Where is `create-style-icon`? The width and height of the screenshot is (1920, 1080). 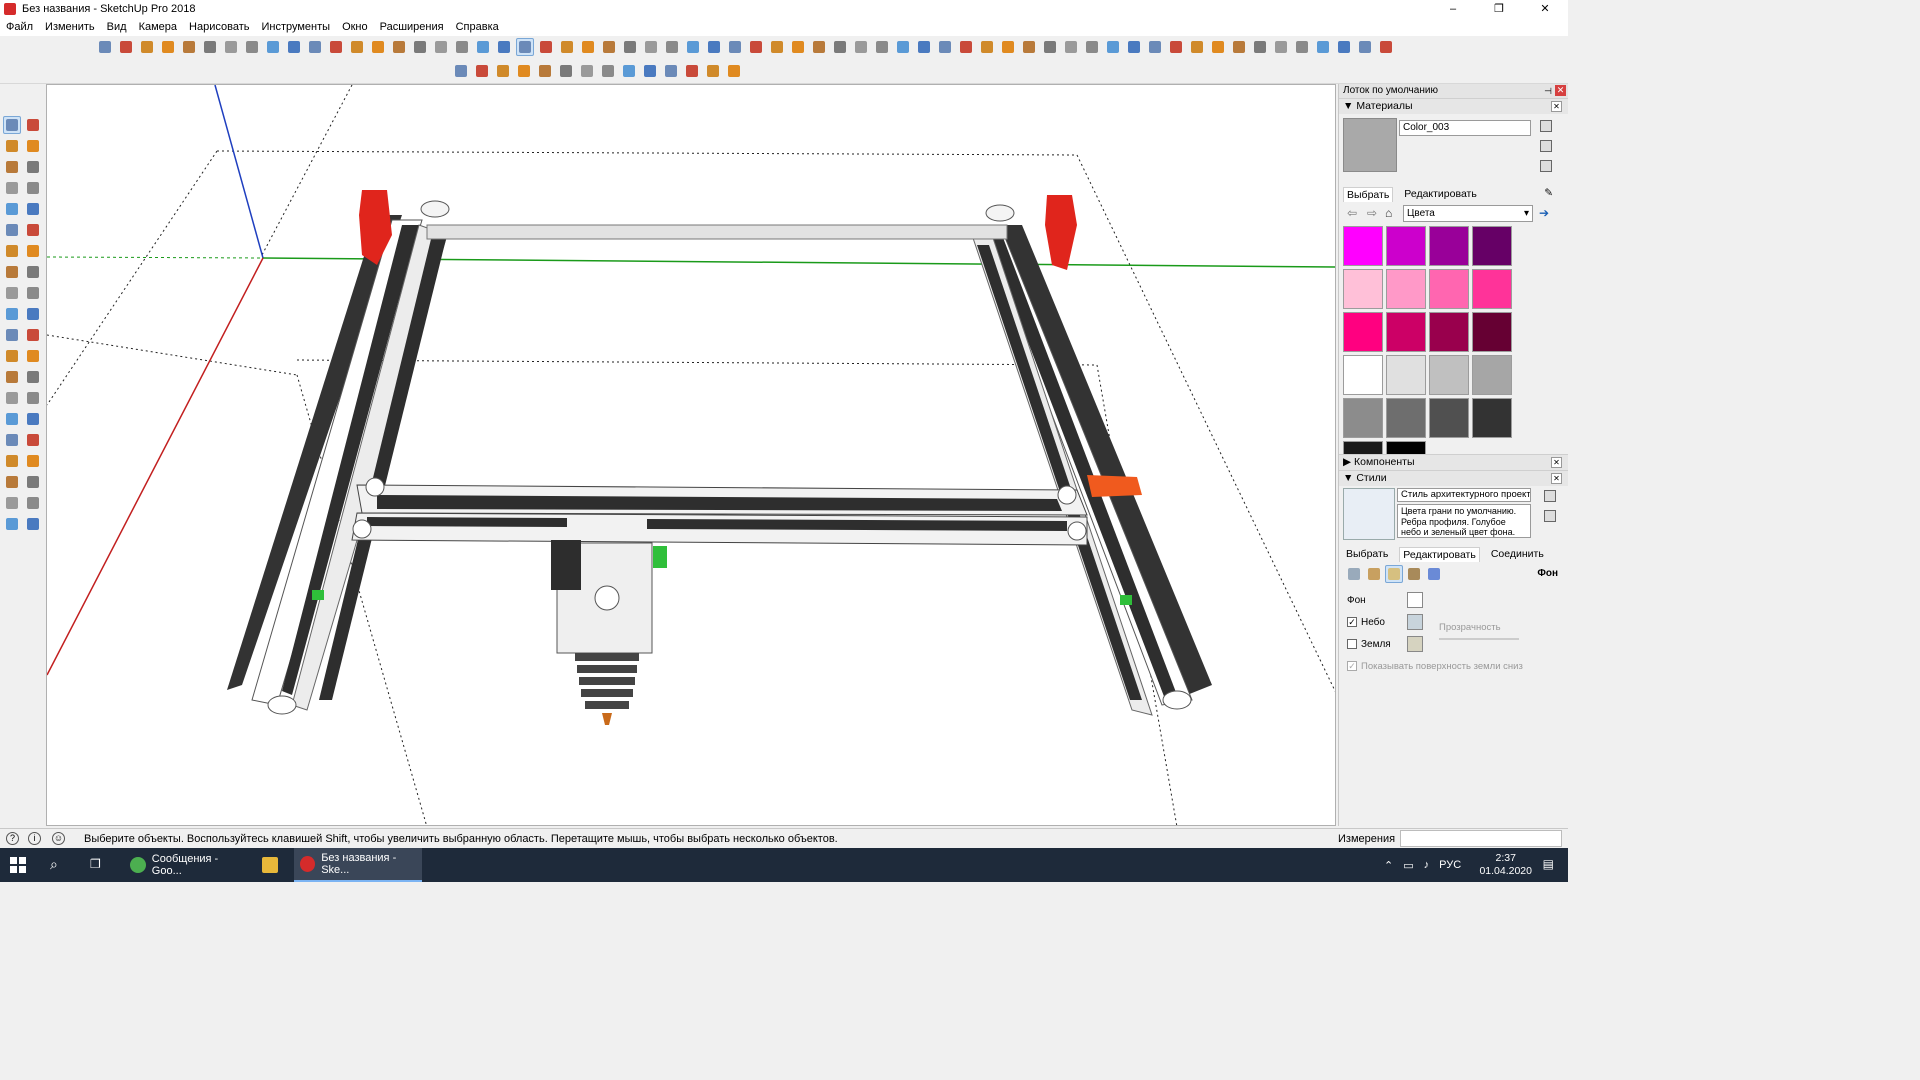 create-style-icon is located at coordinates (1550, 496).